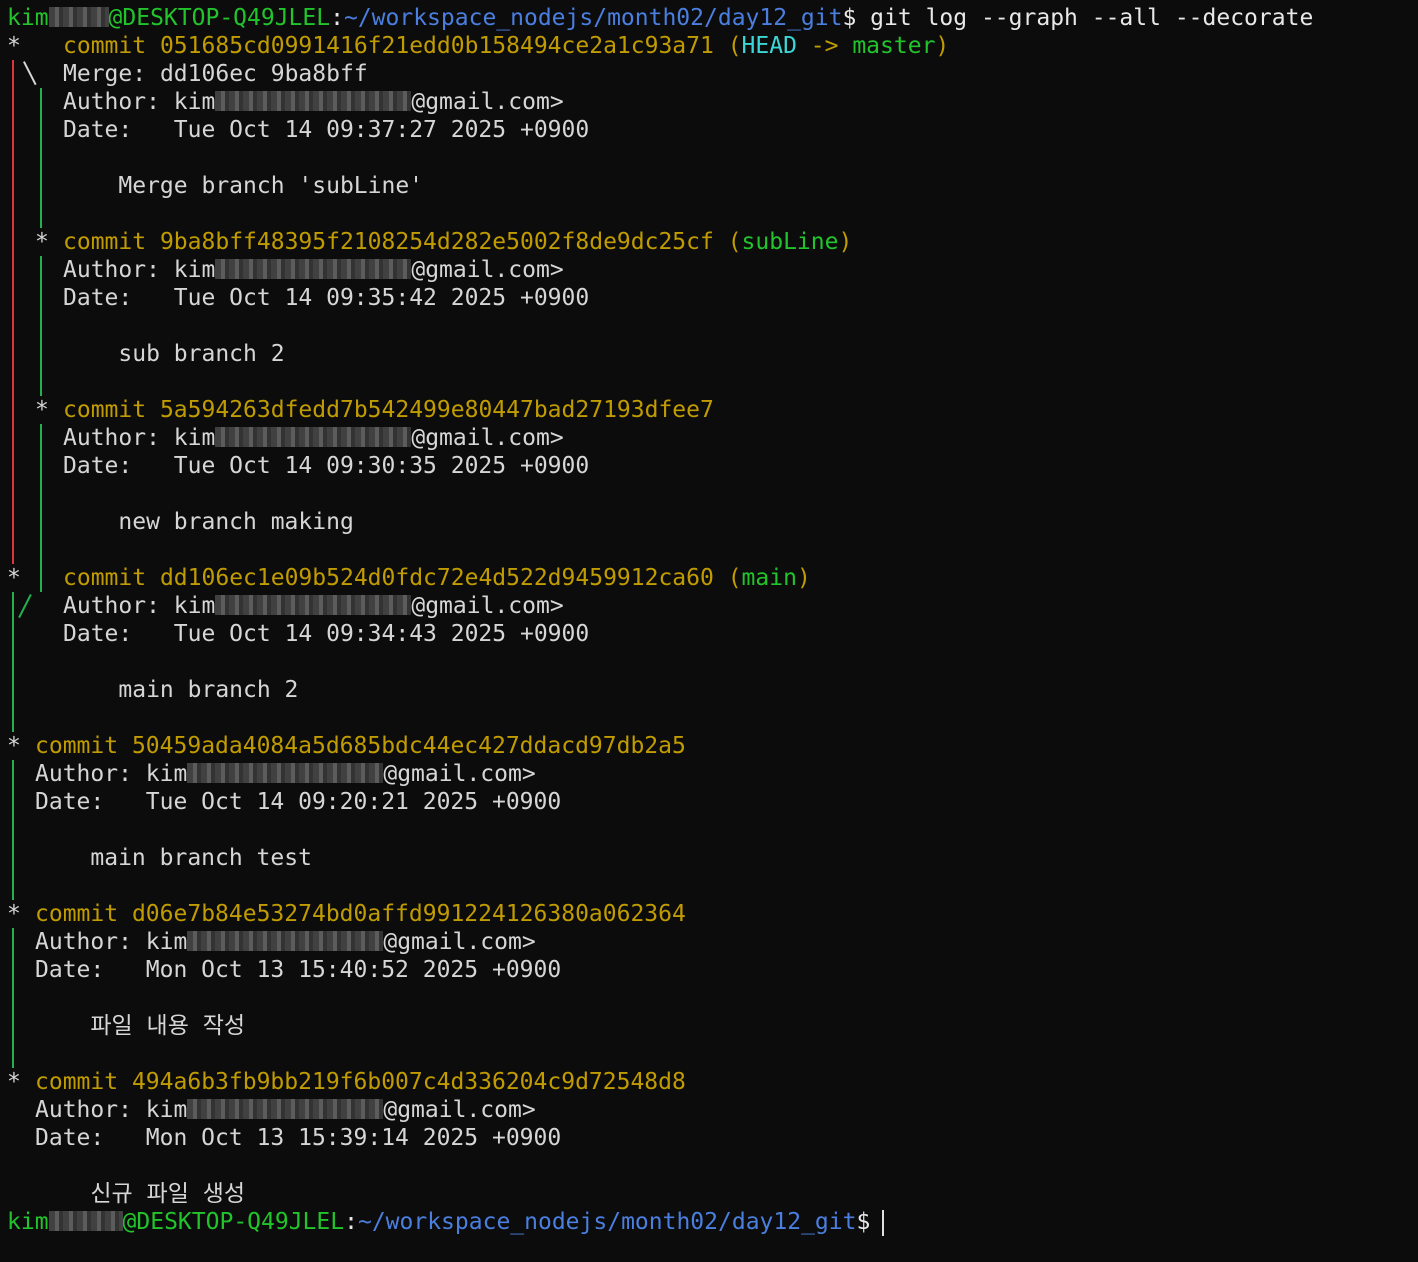 This screenshot has width=1418, height=1262. Describe the element at coordinates (437, 578) in the screenshot. I see `commit-hash: dd106ec1e09b524d0fdc72e4d522d9459912ca60` at that location.